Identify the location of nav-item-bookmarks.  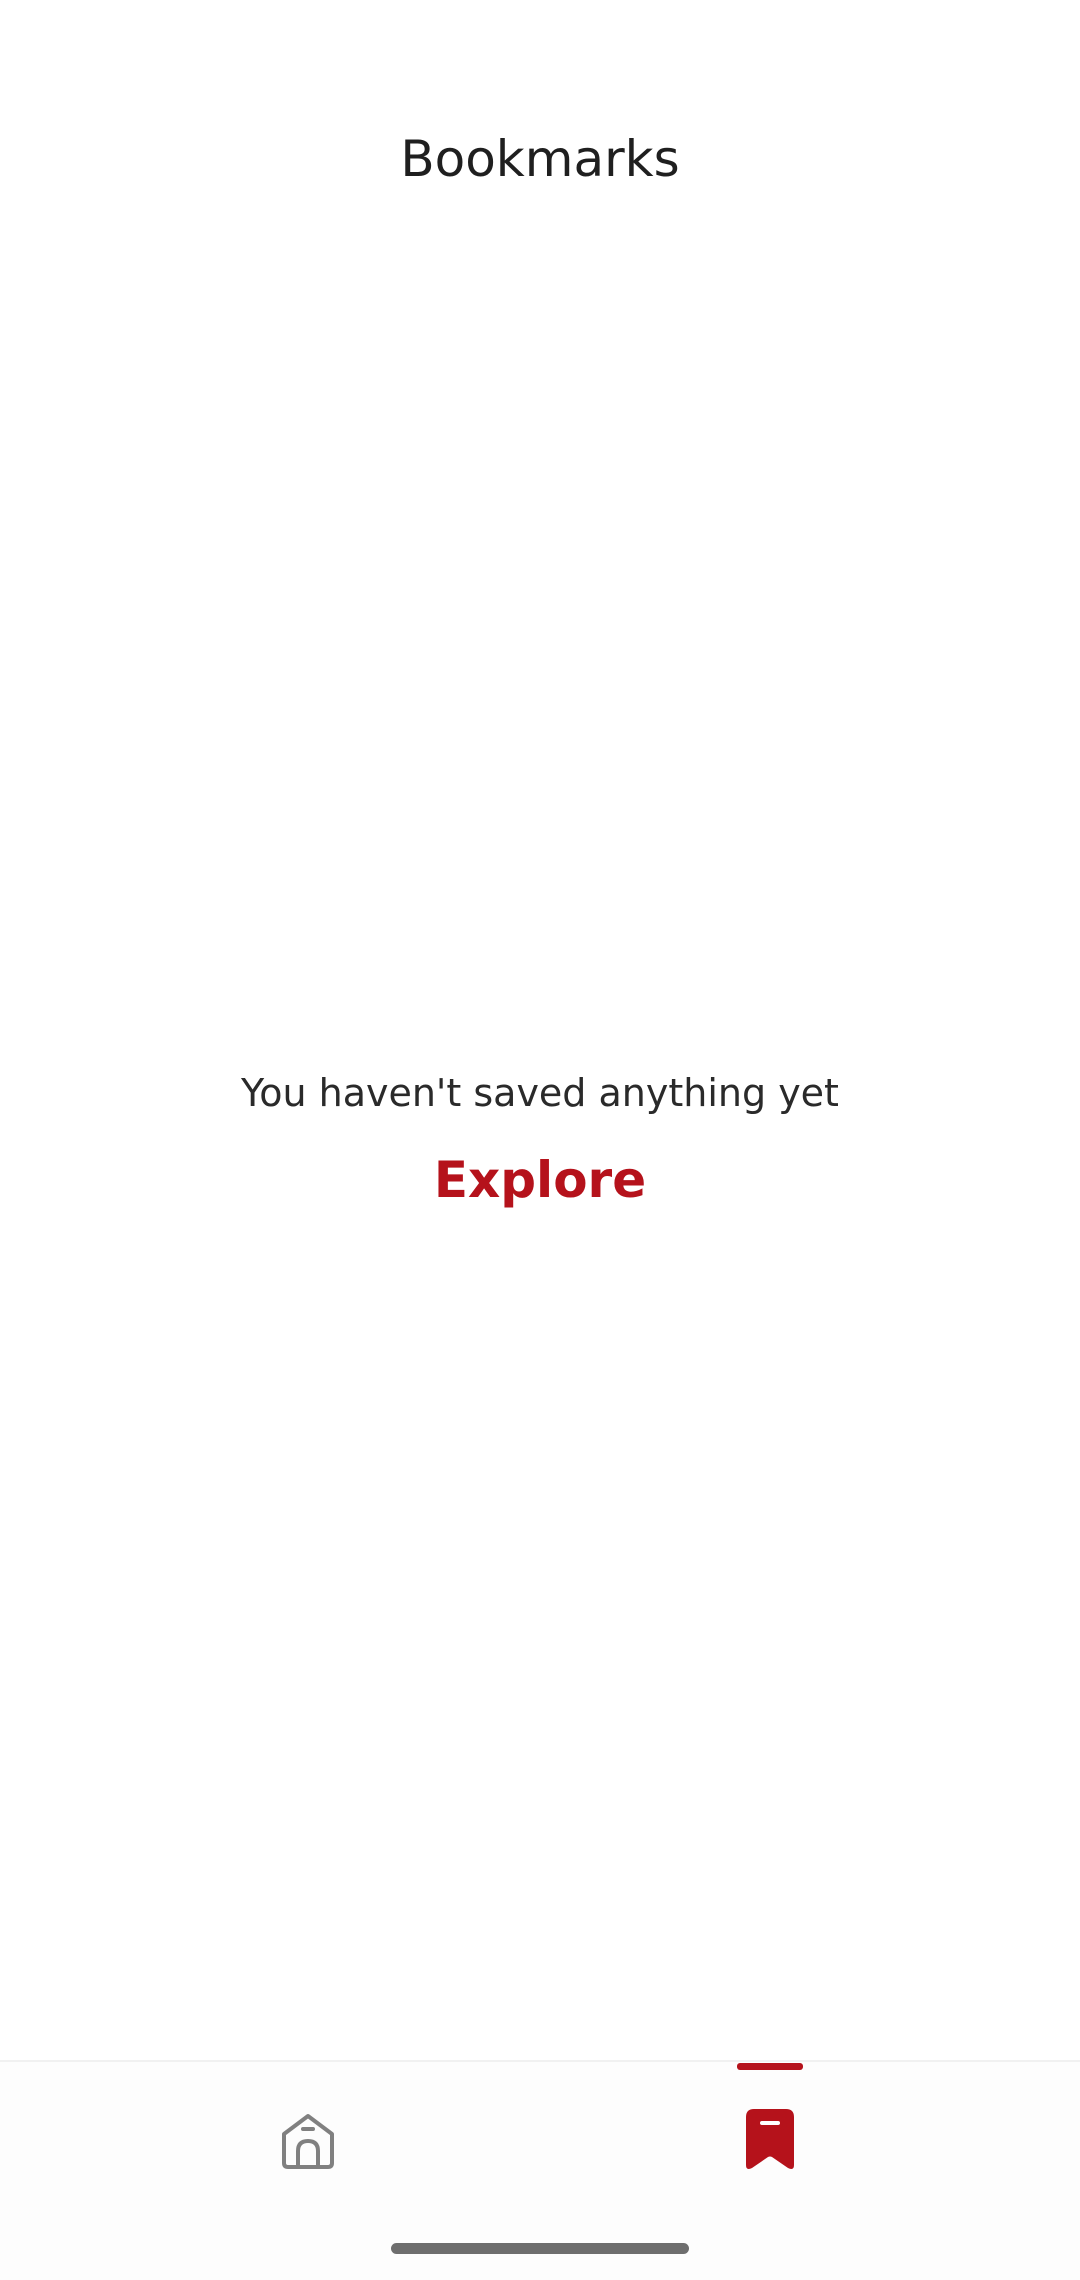
(810, 2147).